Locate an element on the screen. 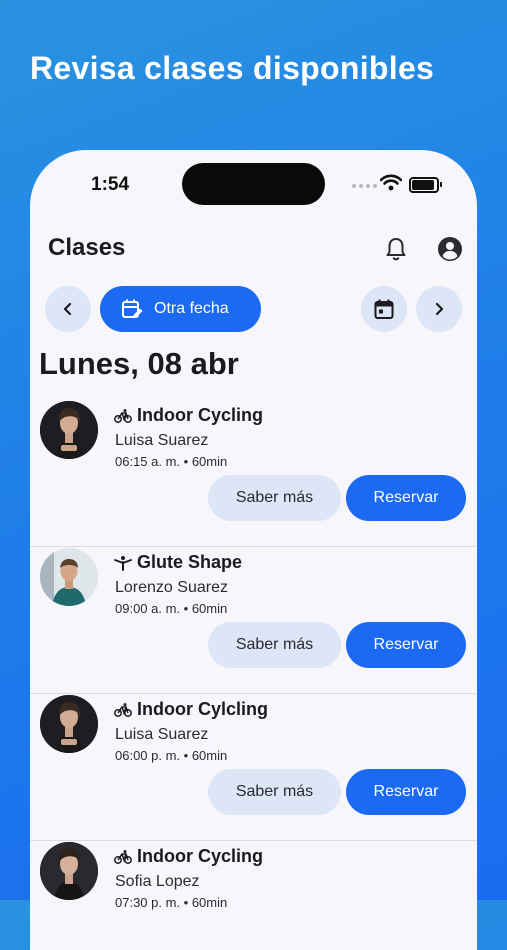 The image size is (507, 950). calendar-edit-icon is located at coordinates (132, 308).